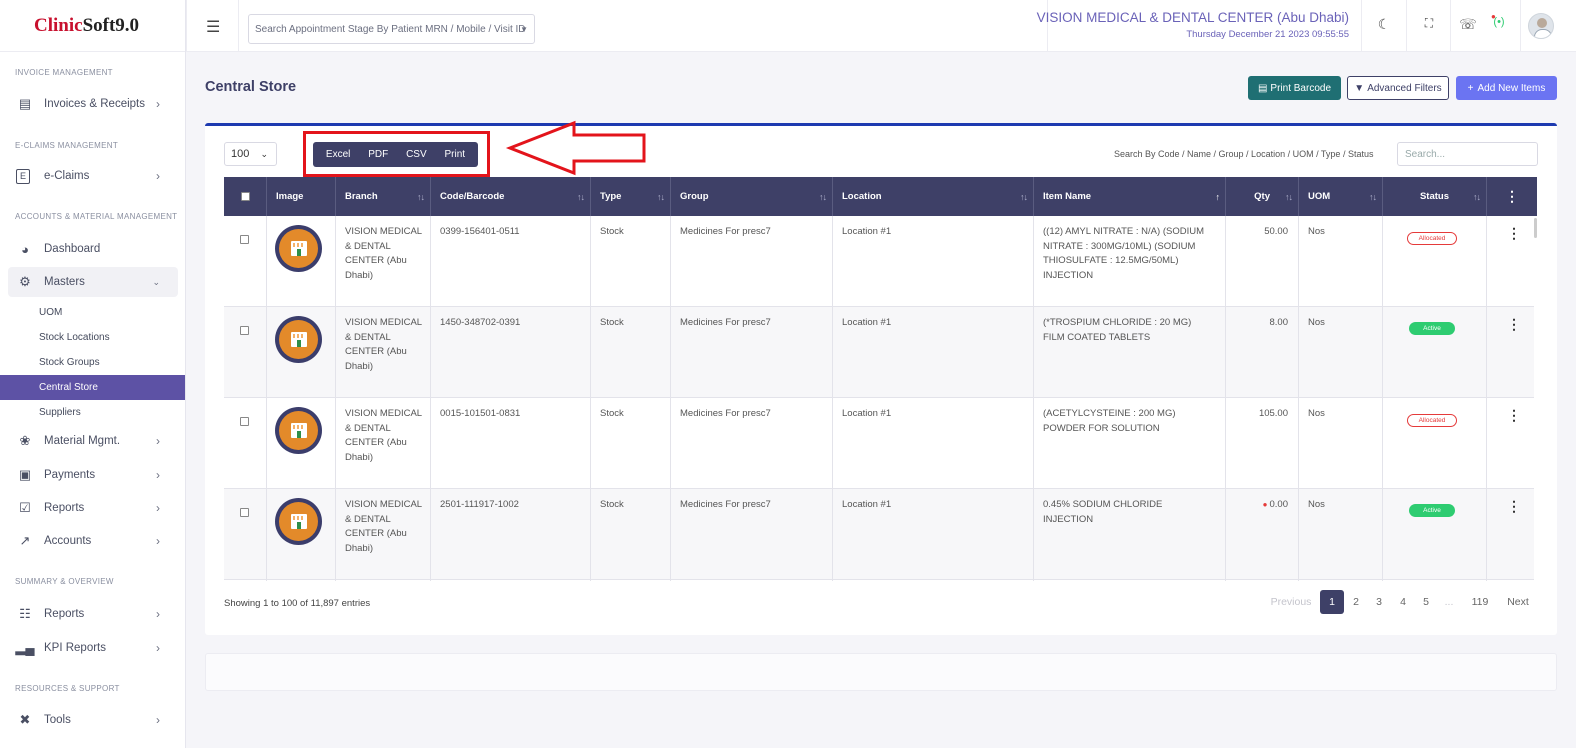 The image size is (1576, 748). What do you see at coordinates (92, 412) in the screenshot?
I see `sidebar-sub-suppliers: Suppliers` at bounding box center [92, 412].